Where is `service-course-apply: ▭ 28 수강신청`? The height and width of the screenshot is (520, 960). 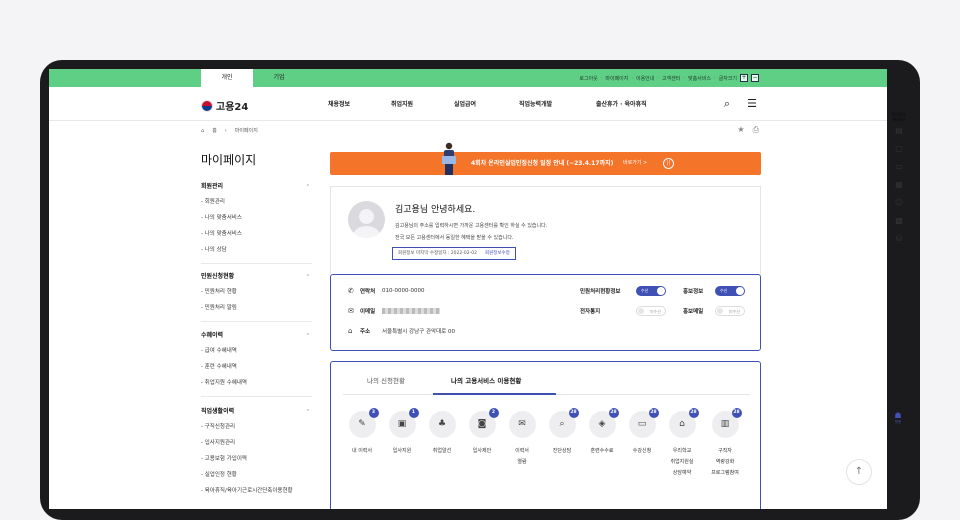 service-course-apply: ▭ 28 수강신청 is located at coordinates (642, 432).